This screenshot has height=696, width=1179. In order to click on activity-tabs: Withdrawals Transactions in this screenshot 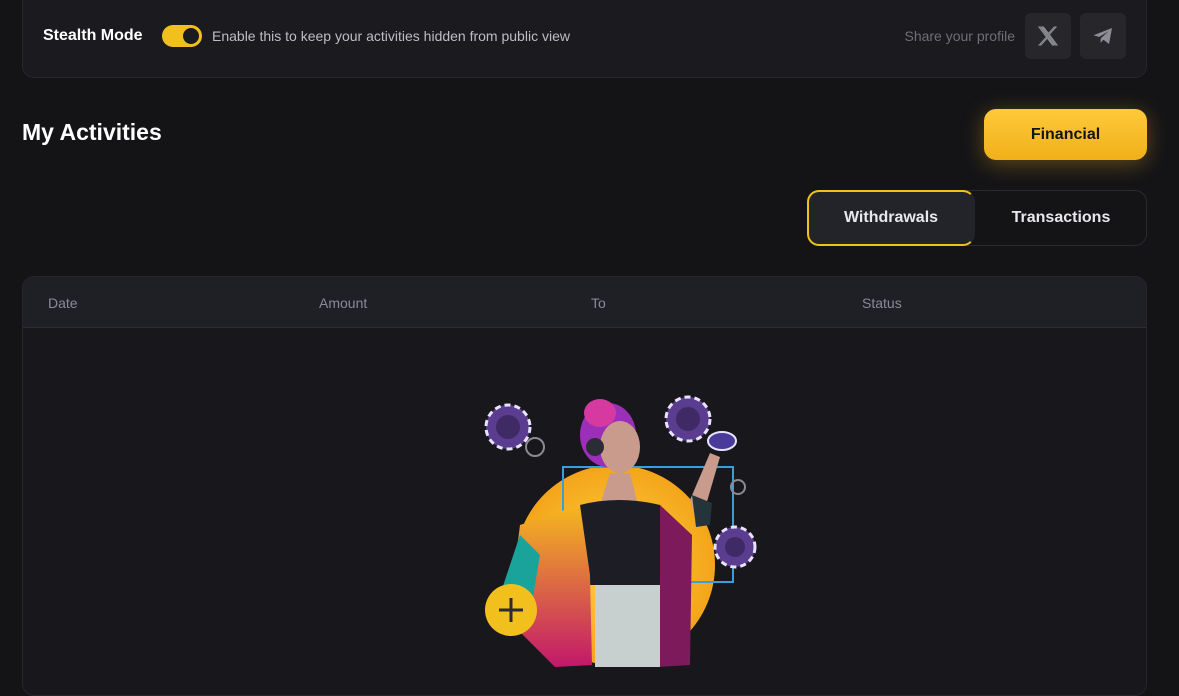, I will do `click(977, 218)`.